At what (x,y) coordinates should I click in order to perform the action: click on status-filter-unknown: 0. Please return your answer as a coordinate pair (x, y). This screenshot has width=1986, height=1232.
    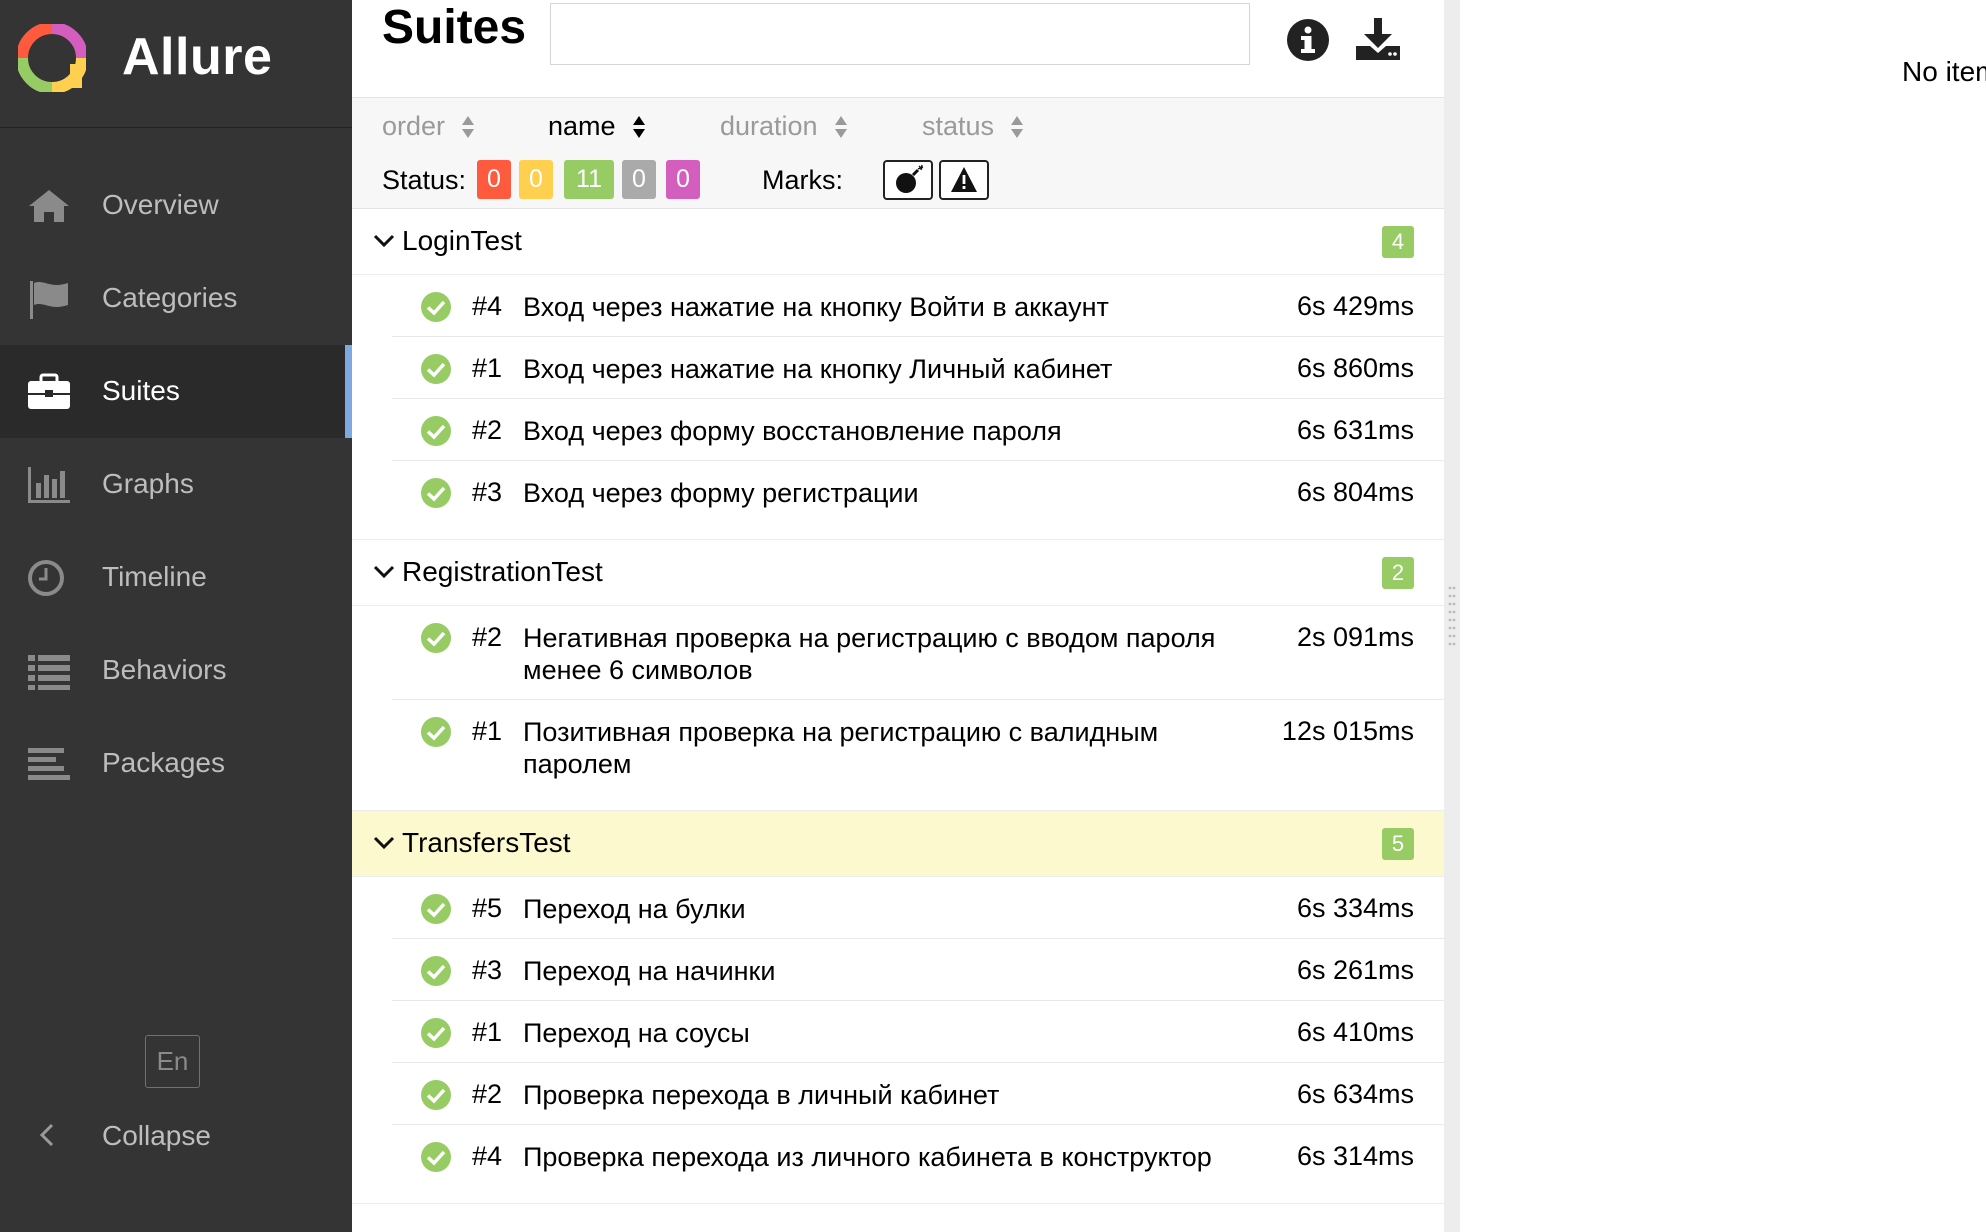
    Looking at the image, I should click on (683, 179).